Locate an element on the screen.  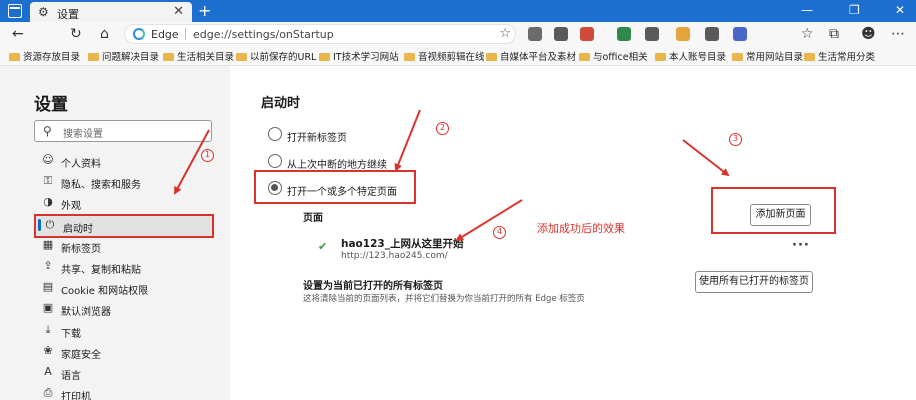
bookmark-folder: 自媒体平台及素材 is located at coordinates (531, 56).